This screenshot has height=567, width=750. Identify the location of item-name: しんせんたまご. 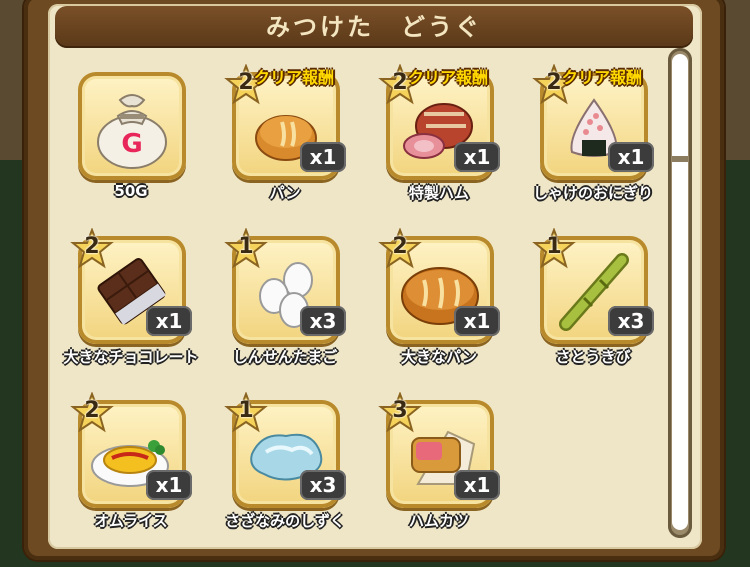
(285, 357).